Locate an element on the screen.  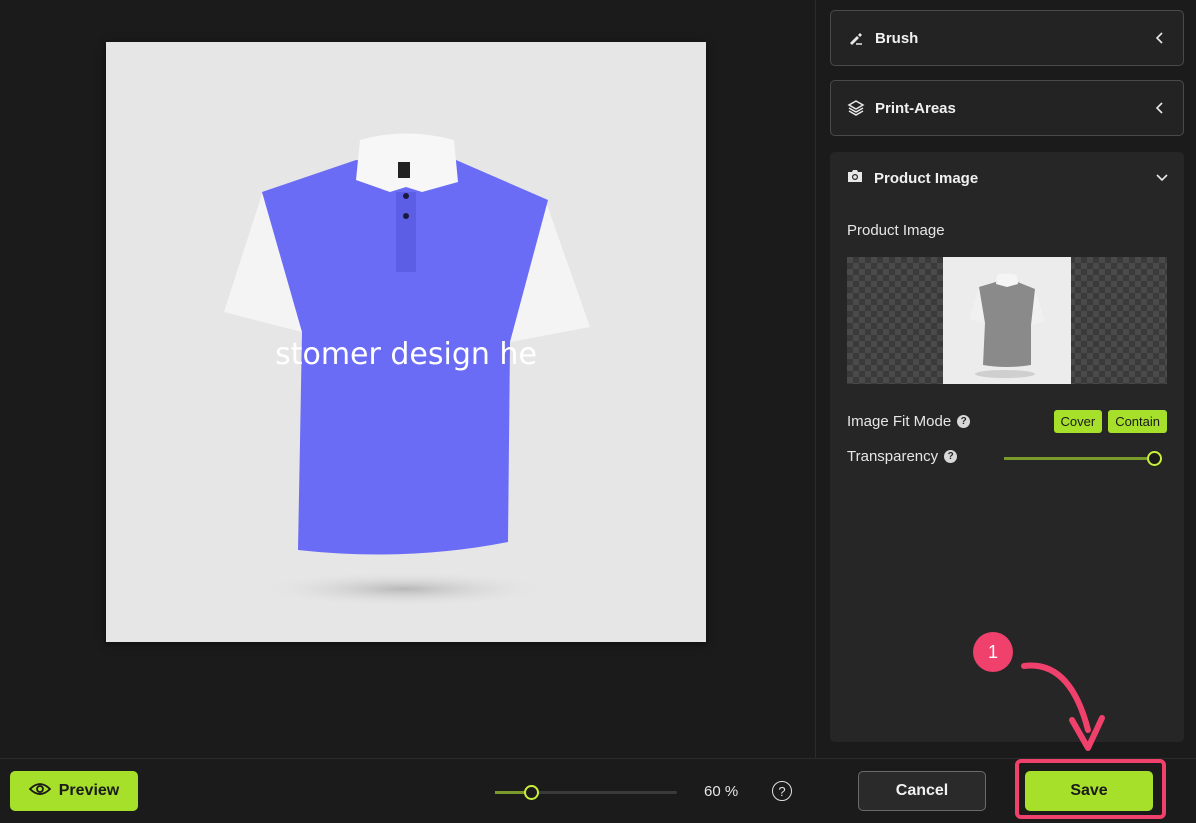
save-highlight-frame is located at coordinates (1090, 789).